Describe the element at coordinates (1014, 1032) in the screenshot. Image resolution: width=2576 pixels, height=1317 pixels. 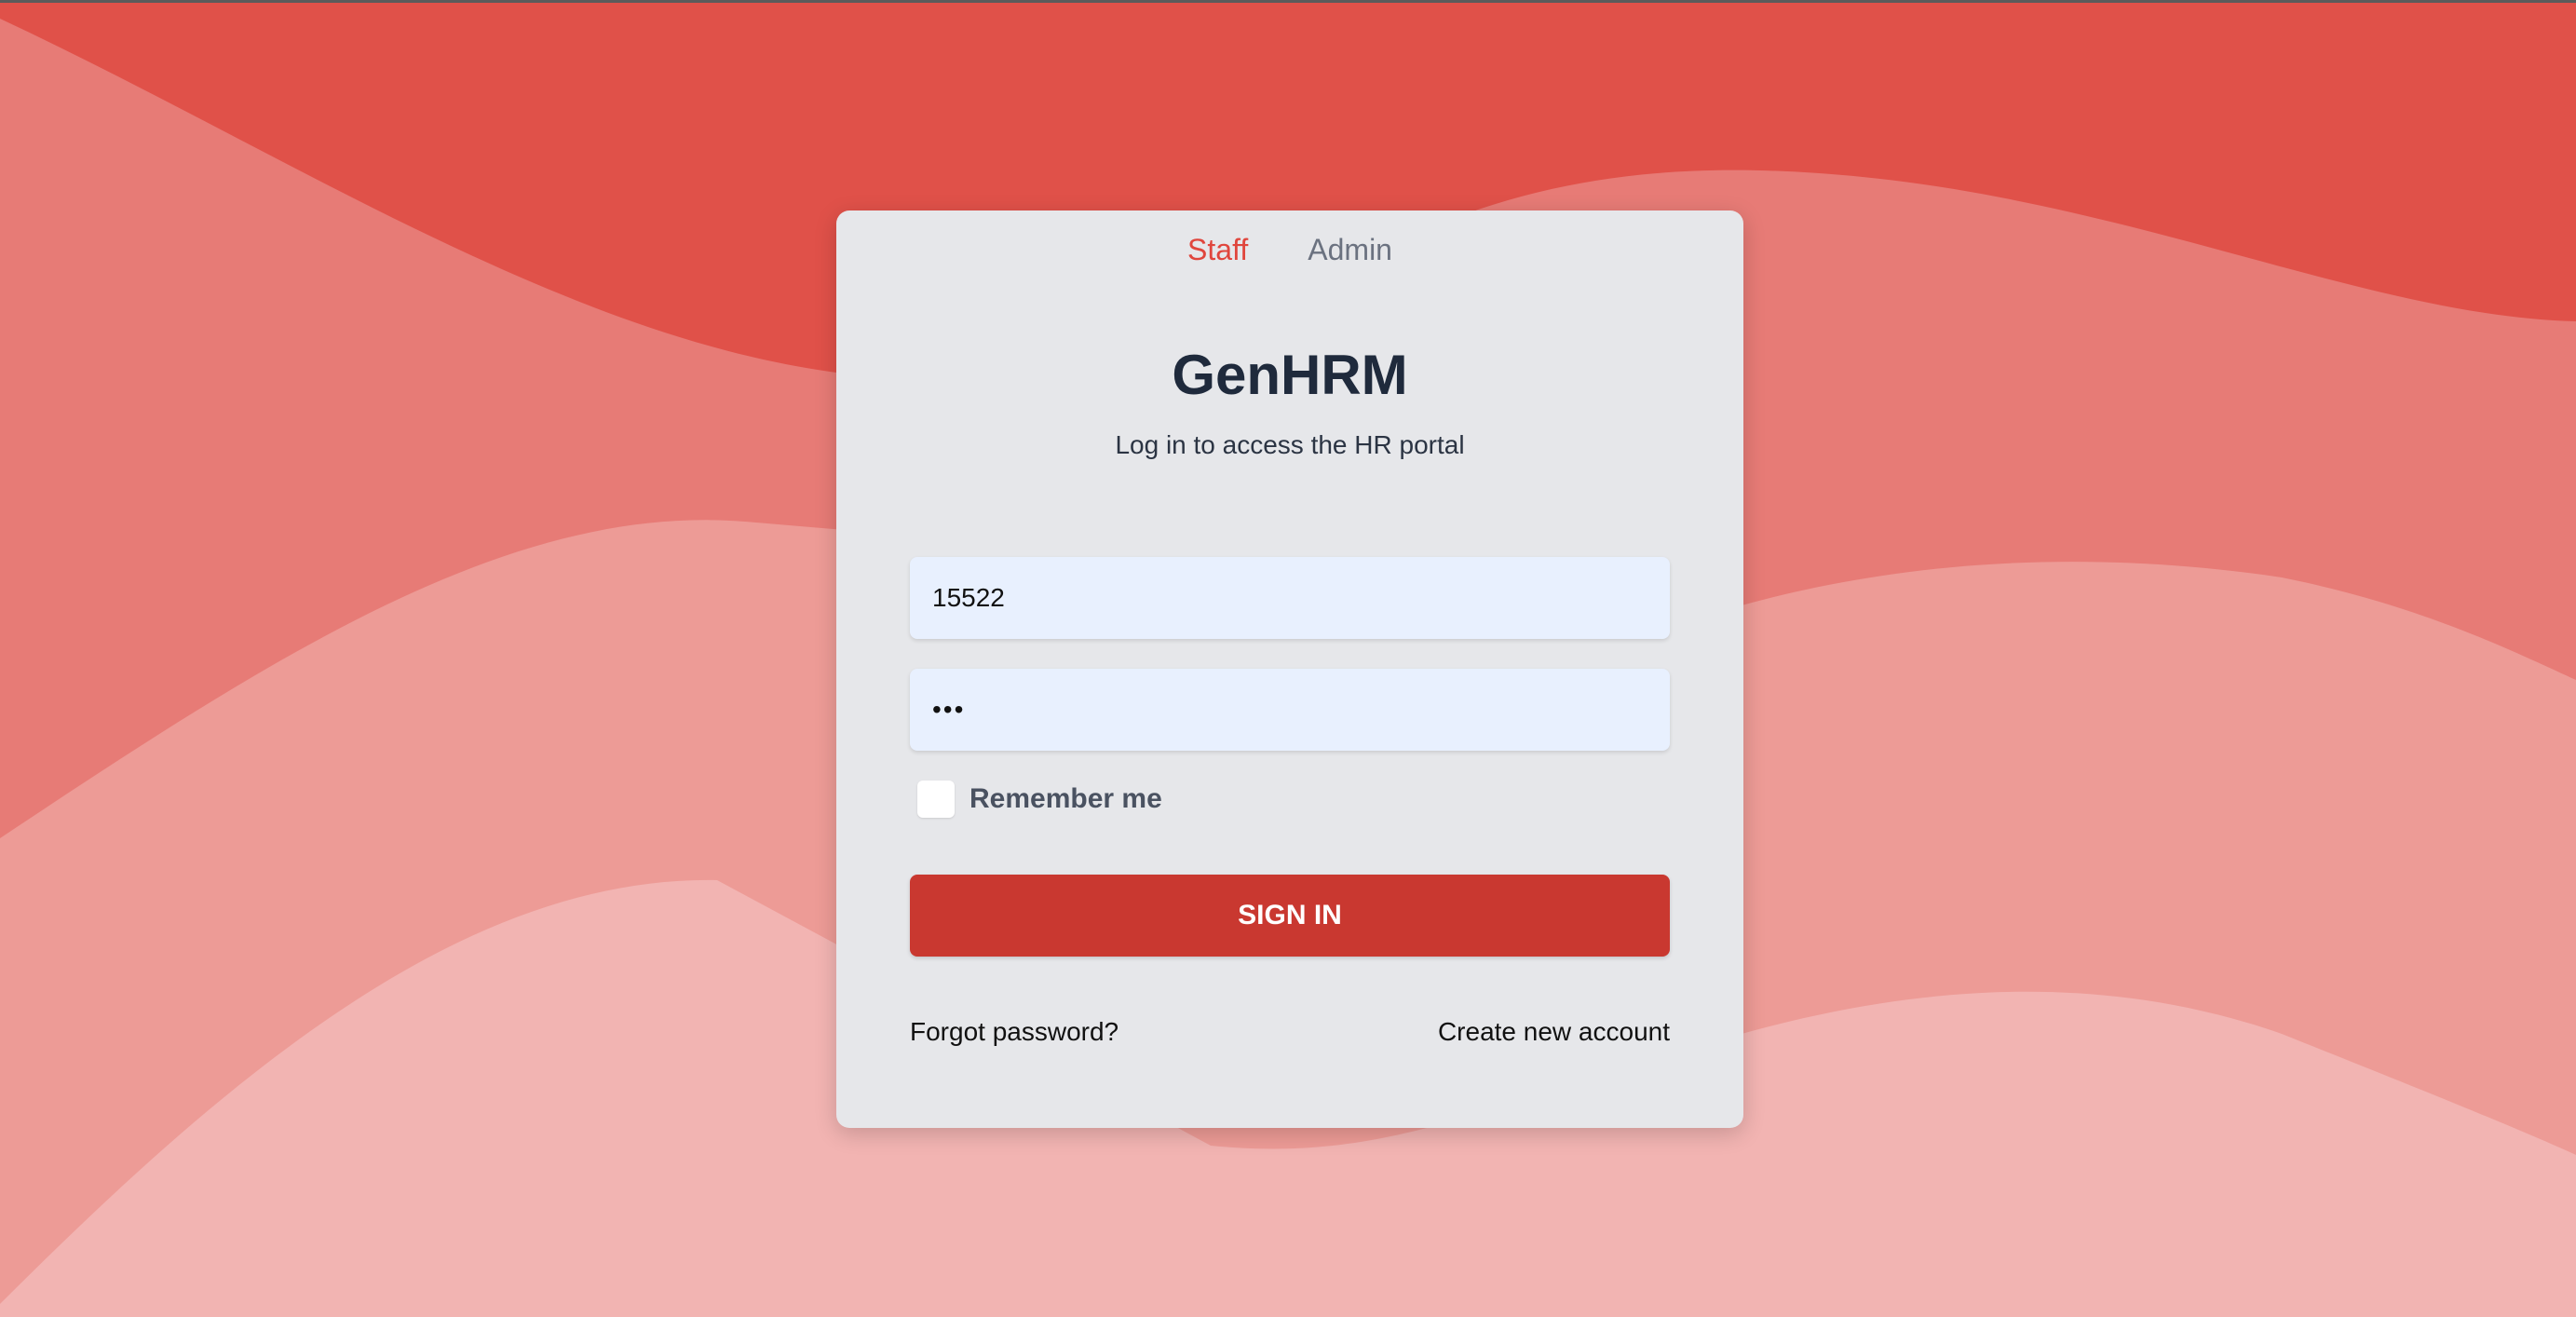
I see `forgot-password-link: Forgot password?` at that location.